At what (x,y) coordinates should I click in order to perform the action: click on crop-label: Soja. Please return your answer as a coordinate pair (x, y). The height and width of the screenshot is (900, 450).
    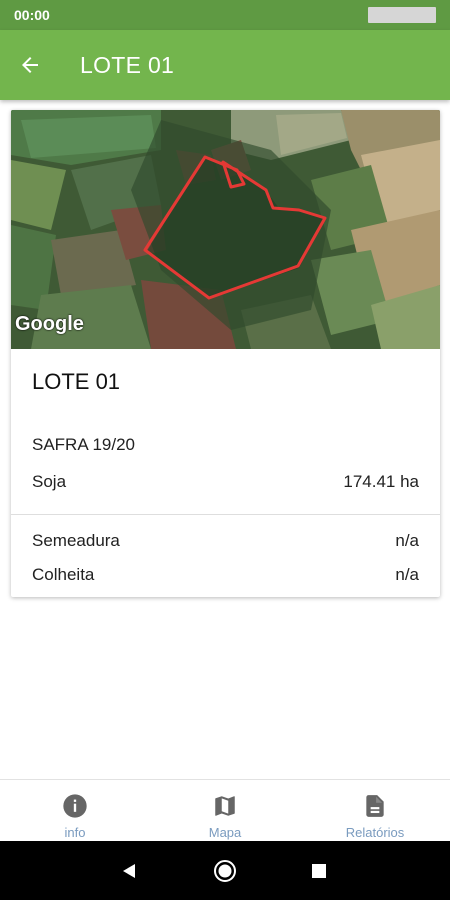
    Looking at the image, I should click on (49, 481).